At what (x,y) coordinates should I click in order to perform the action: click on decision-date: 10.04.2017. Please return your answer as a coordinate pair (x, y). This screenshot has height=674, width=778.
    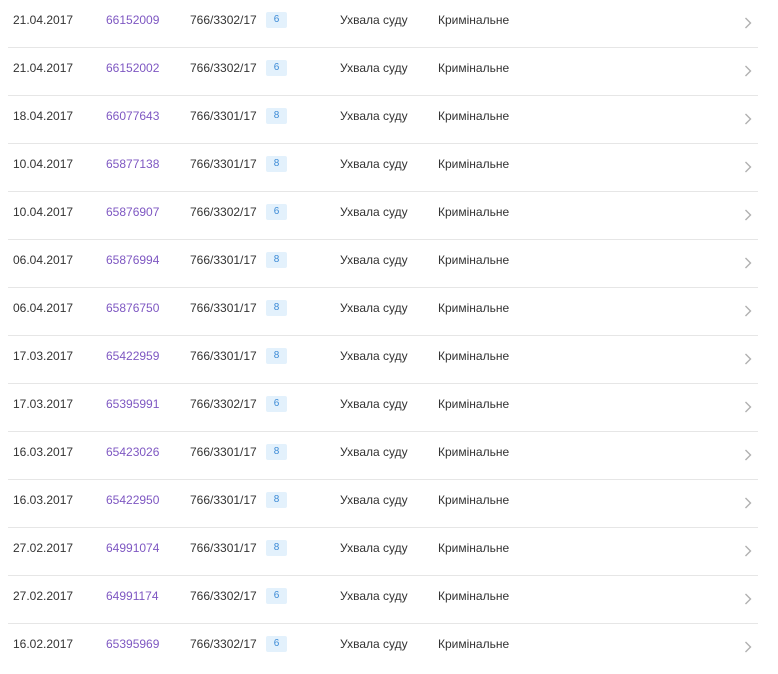
    Looking at the image, I should click on (43, 164).